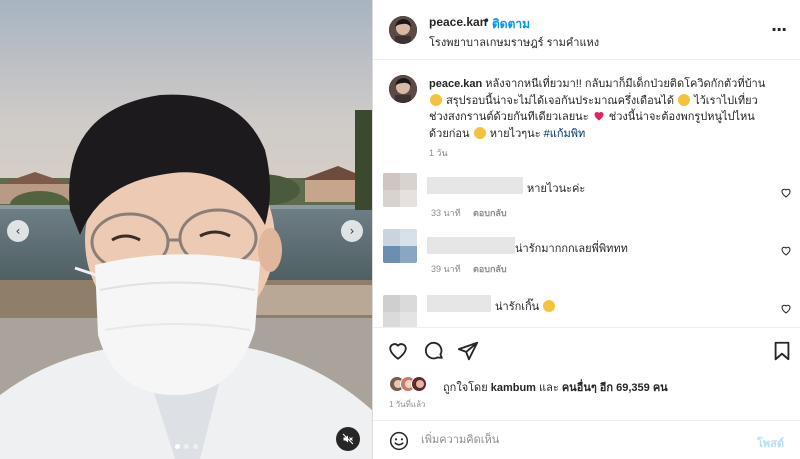 Image resolution: width=800 pixels, height=459 pixels. I want to click on likes-count-link: คนอื่นๆ อีก 69,359 คน, so click(615, 388).